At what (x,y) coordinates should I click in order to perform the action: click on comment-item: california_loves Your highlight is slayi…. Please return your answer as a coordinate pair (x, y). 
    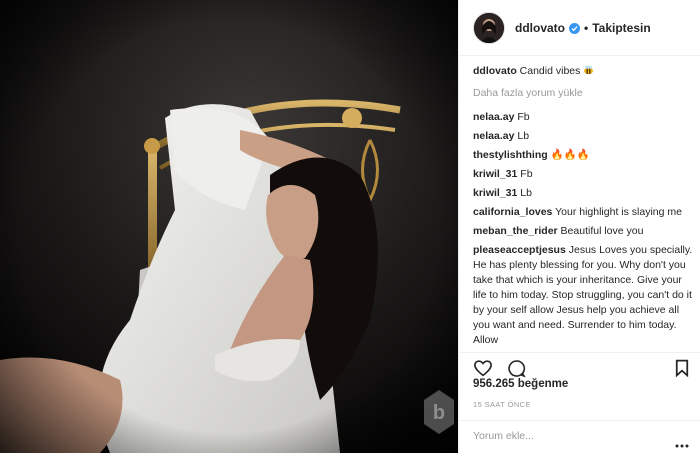
    Looking at the image, I should click on (583, 212).